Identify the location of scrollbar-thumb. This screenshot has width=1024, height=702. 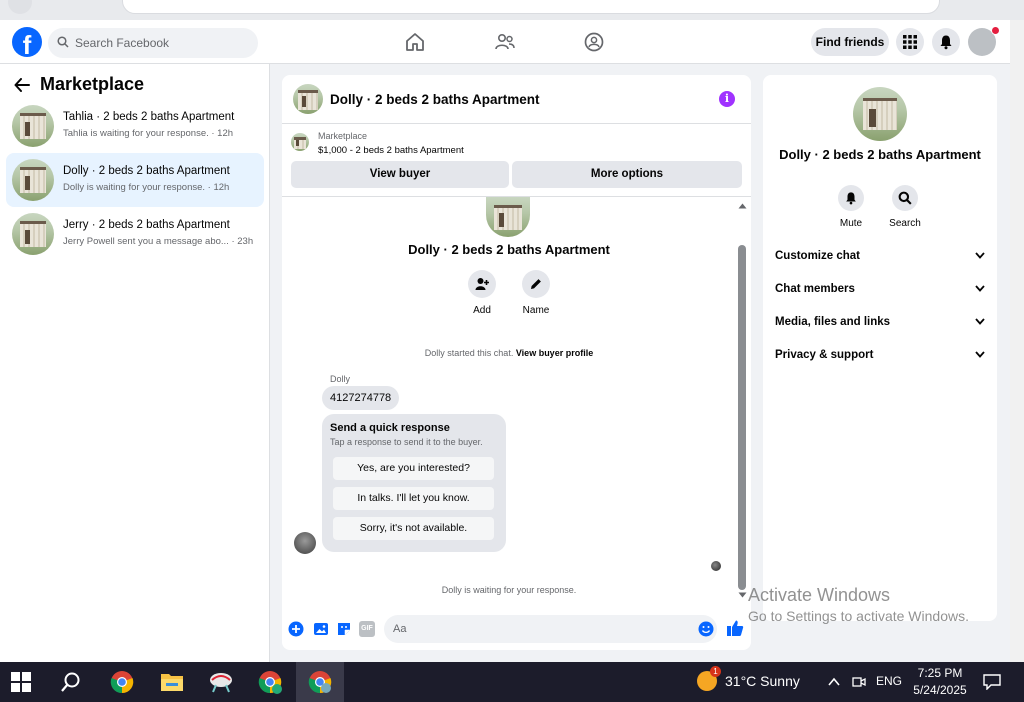
(742, 417).